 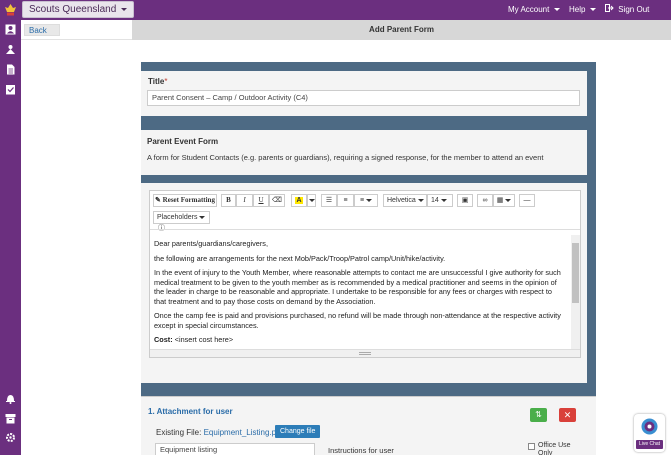 What do you see at coordinates (609, 10) in the screenshot?
I see `sign-out-icon` at bounding box center [609, 10].